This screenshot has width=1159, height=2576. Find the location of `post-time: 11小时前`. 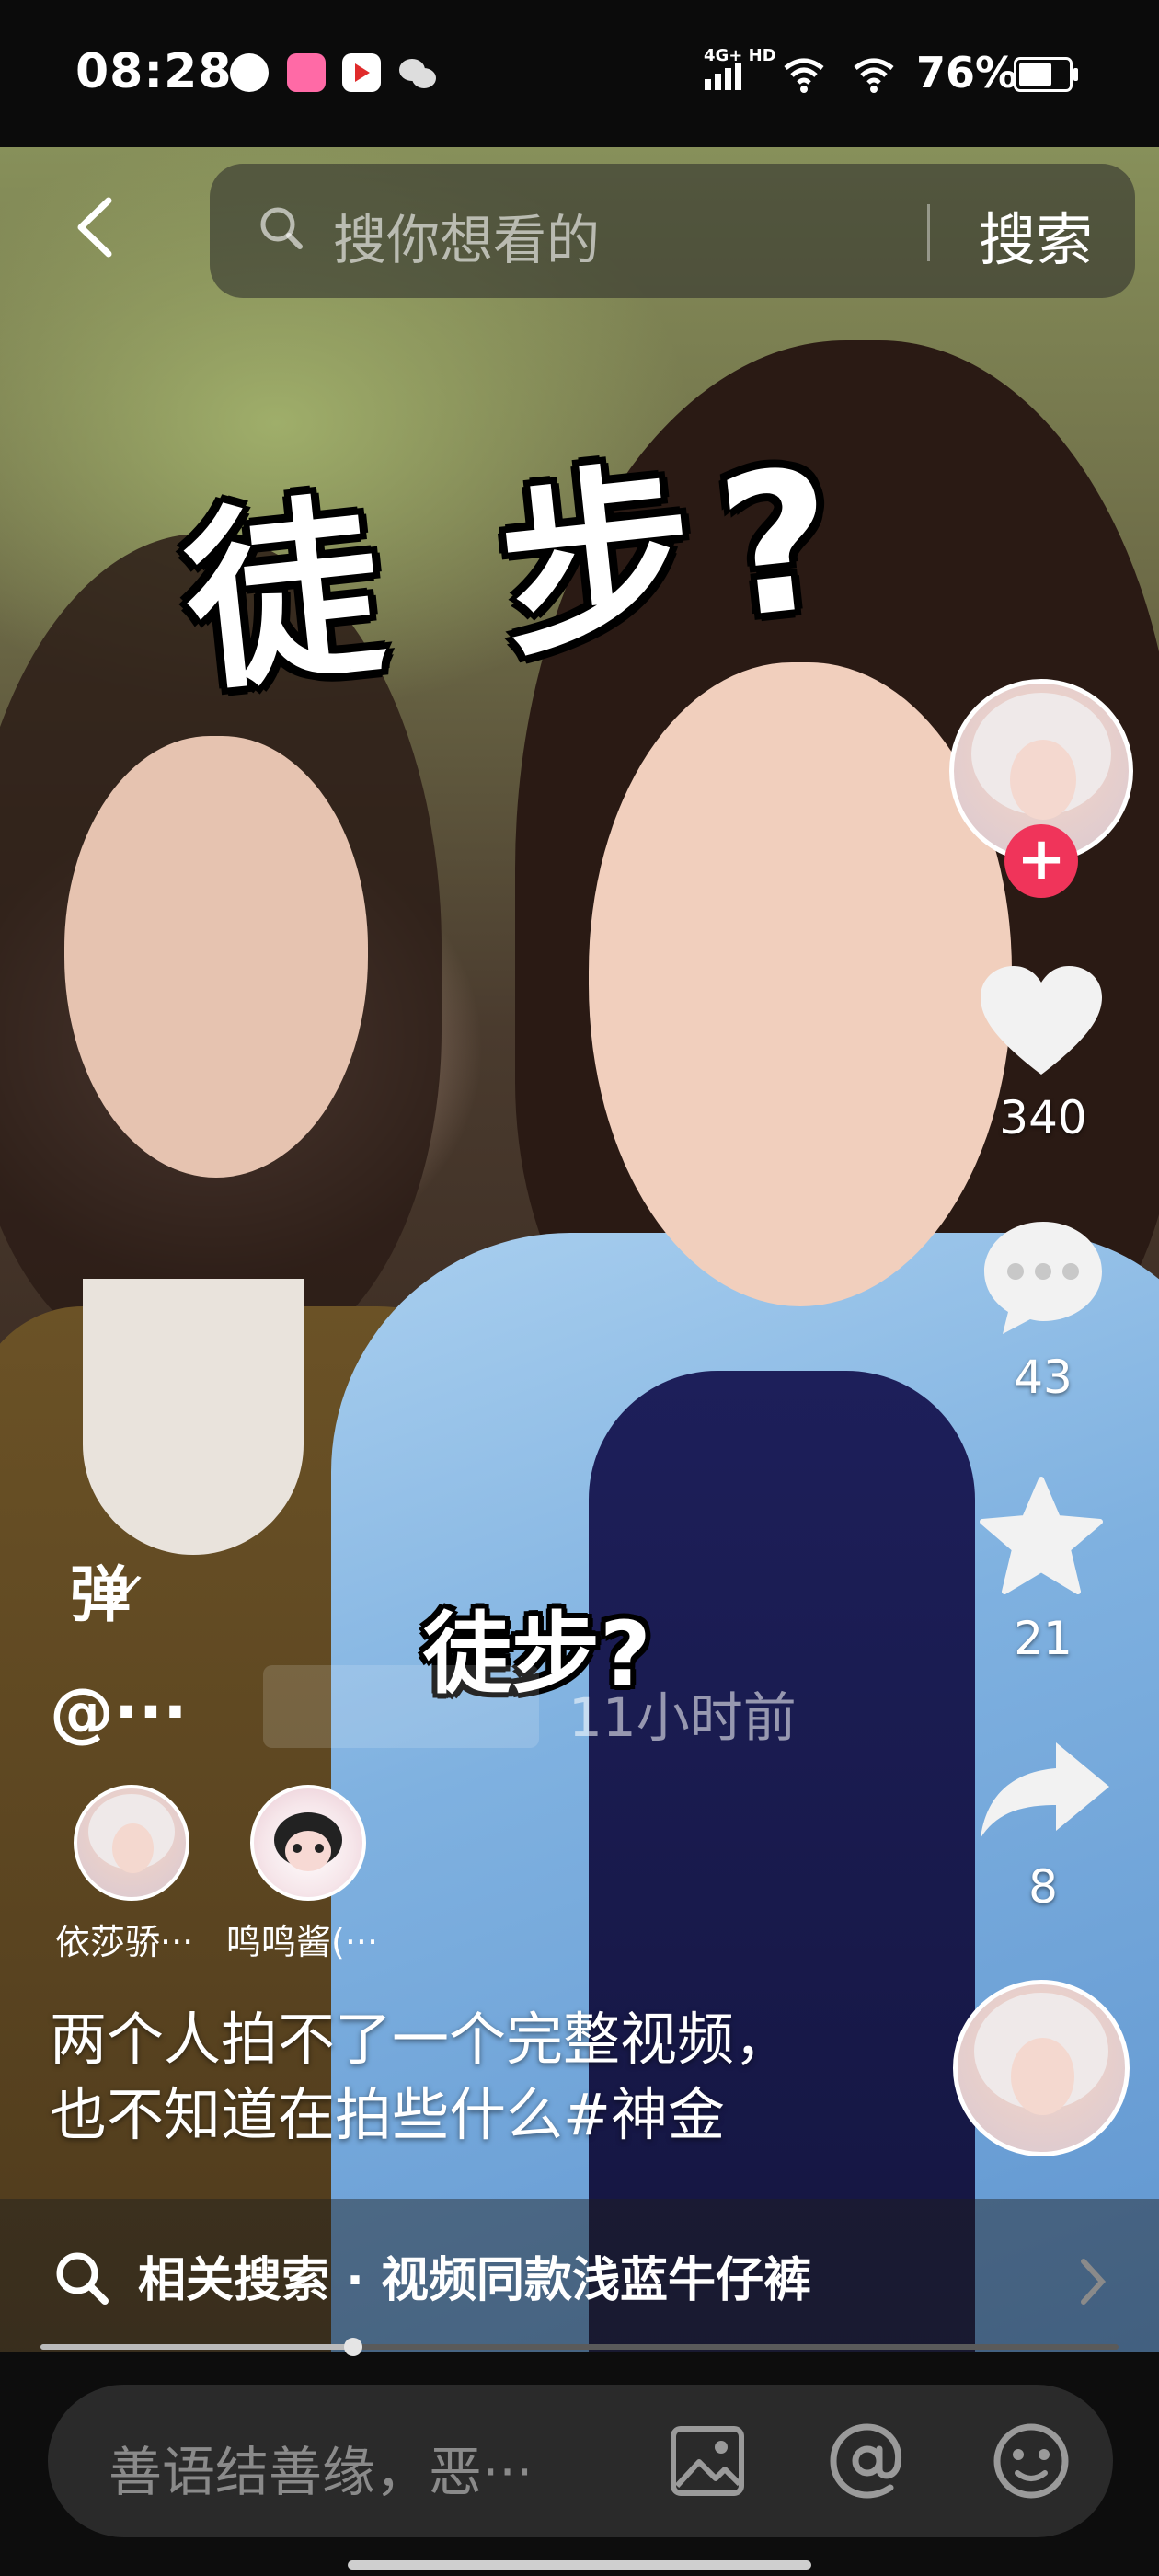

post-time: 11小时前 is located at coordinates (682, 1717).